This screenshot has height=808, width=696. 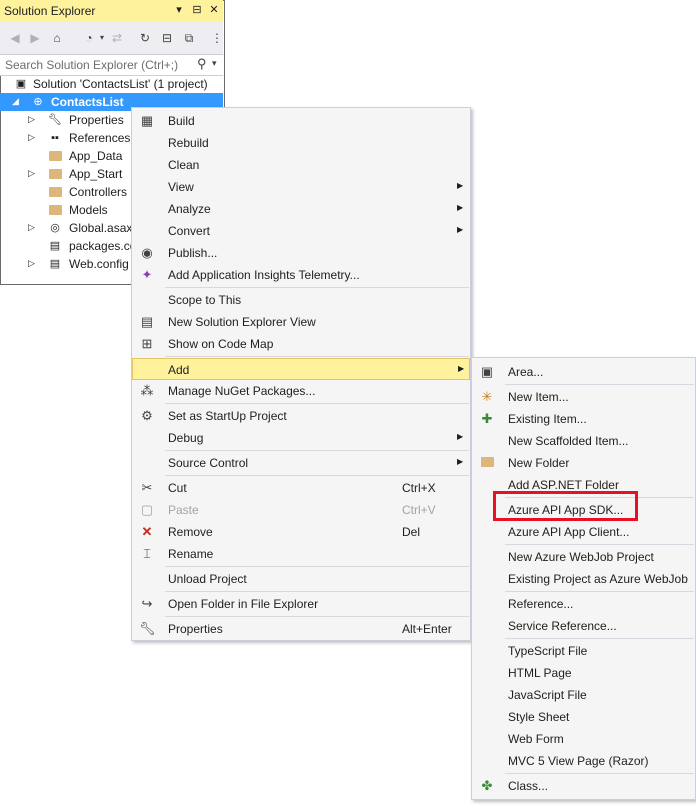 What do you see at coordinates (301, 165) in the screenshot?
I see `menu-item-clean: Clean` at bounding box center [301, 165].